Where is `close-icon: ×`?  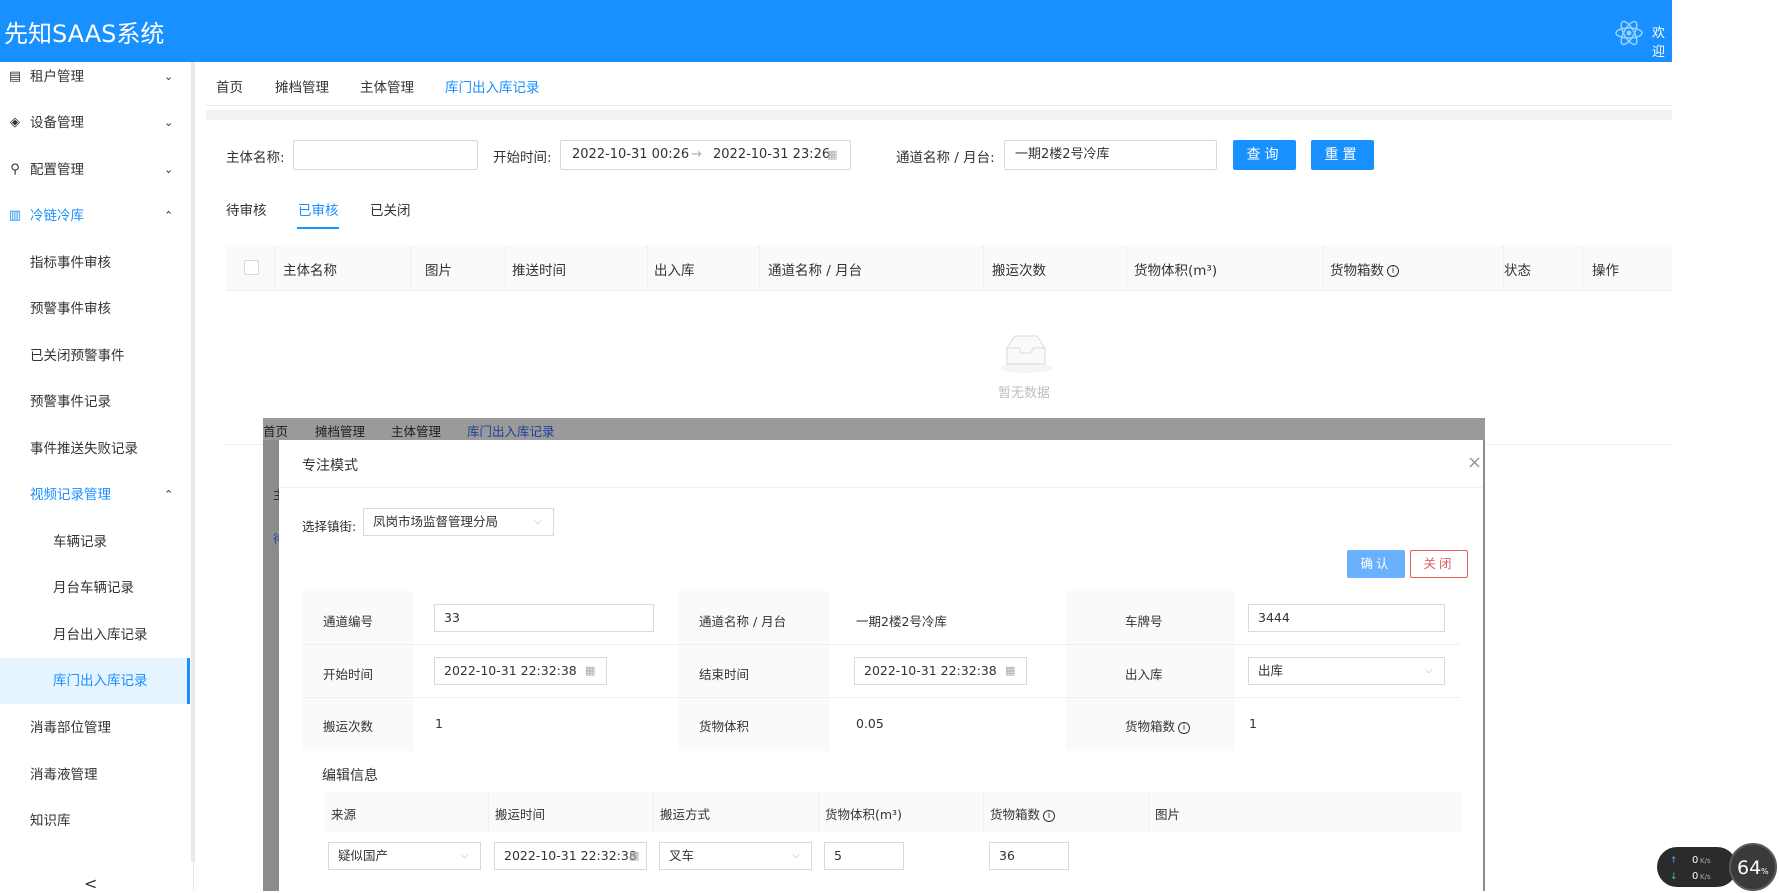
close-icon: × is located at coordinates (1474, 462).